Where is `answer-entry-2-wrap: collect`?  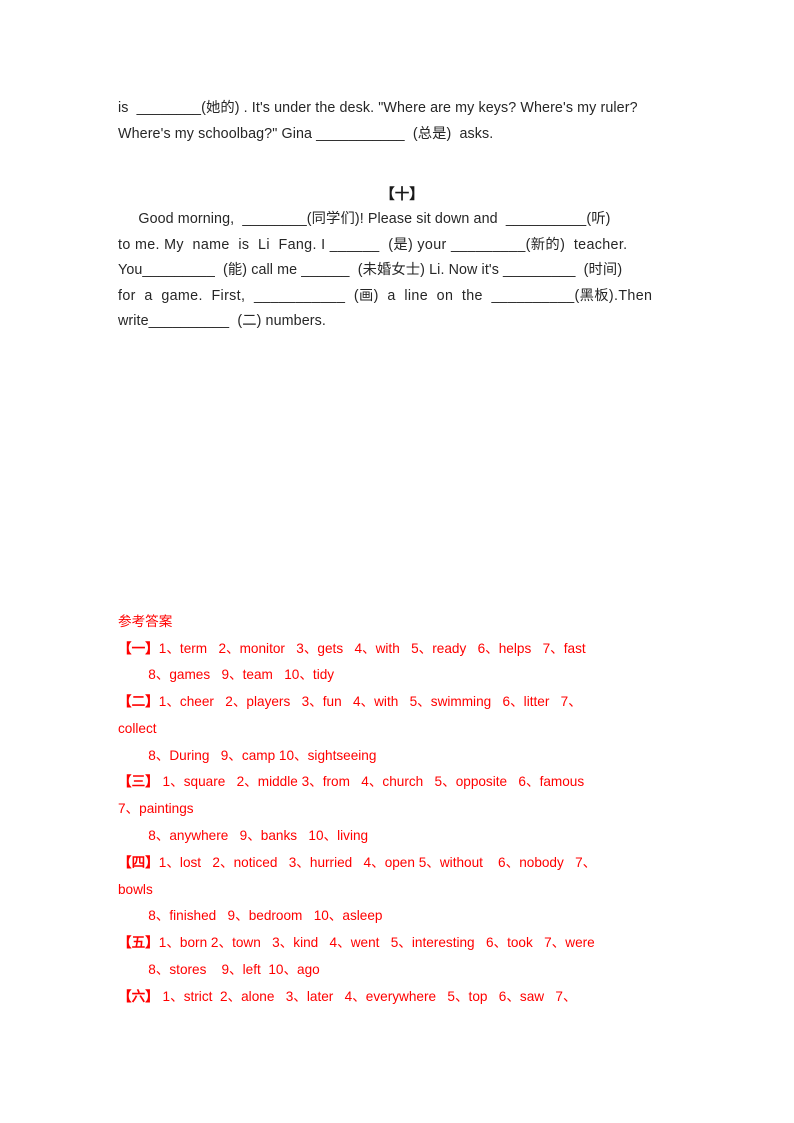
answer-entry-2-wrap: collect is located at coordinates (137, 728).